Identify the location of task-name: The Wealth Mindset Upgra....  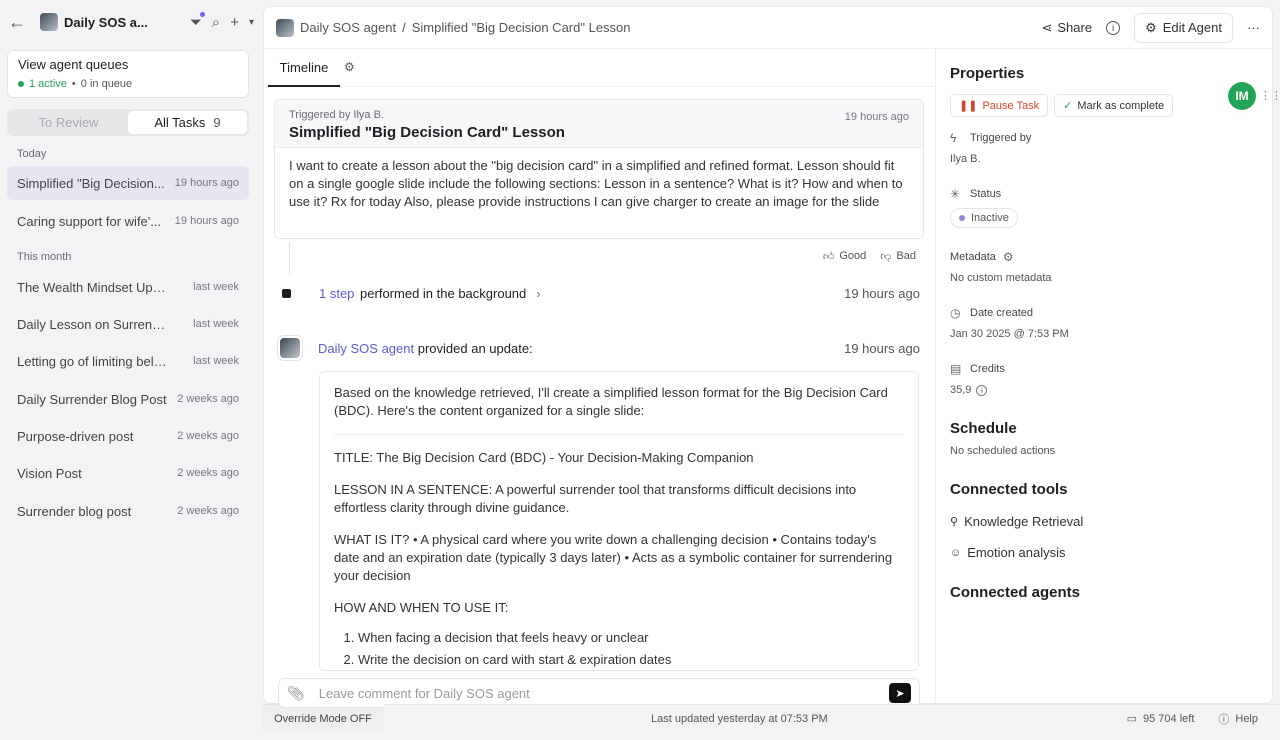
(92, 287).